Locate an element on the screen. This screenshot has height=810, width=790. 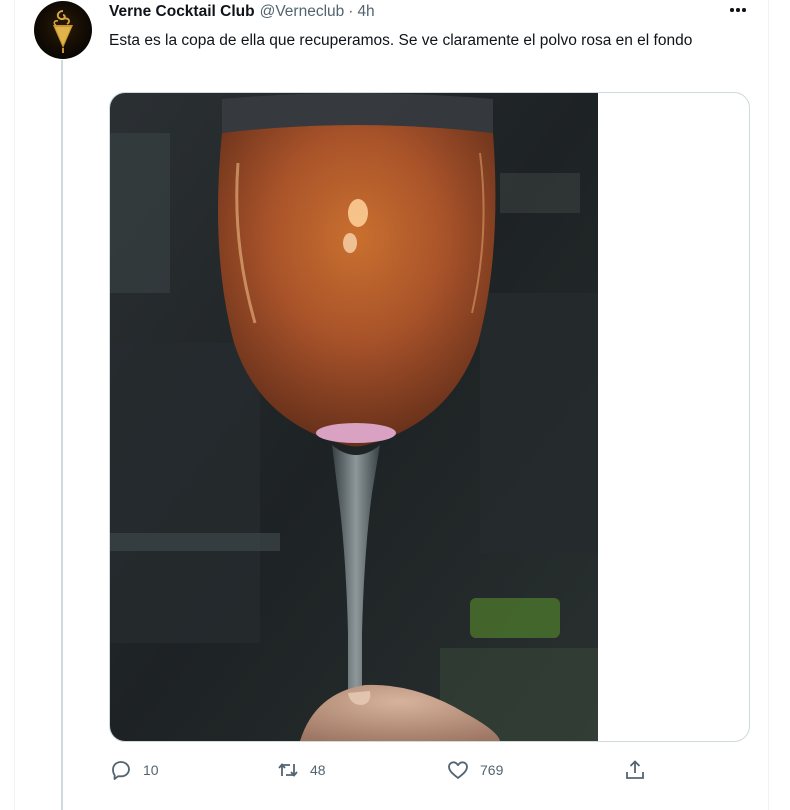
share-icon is located at coordinates (635, 769).